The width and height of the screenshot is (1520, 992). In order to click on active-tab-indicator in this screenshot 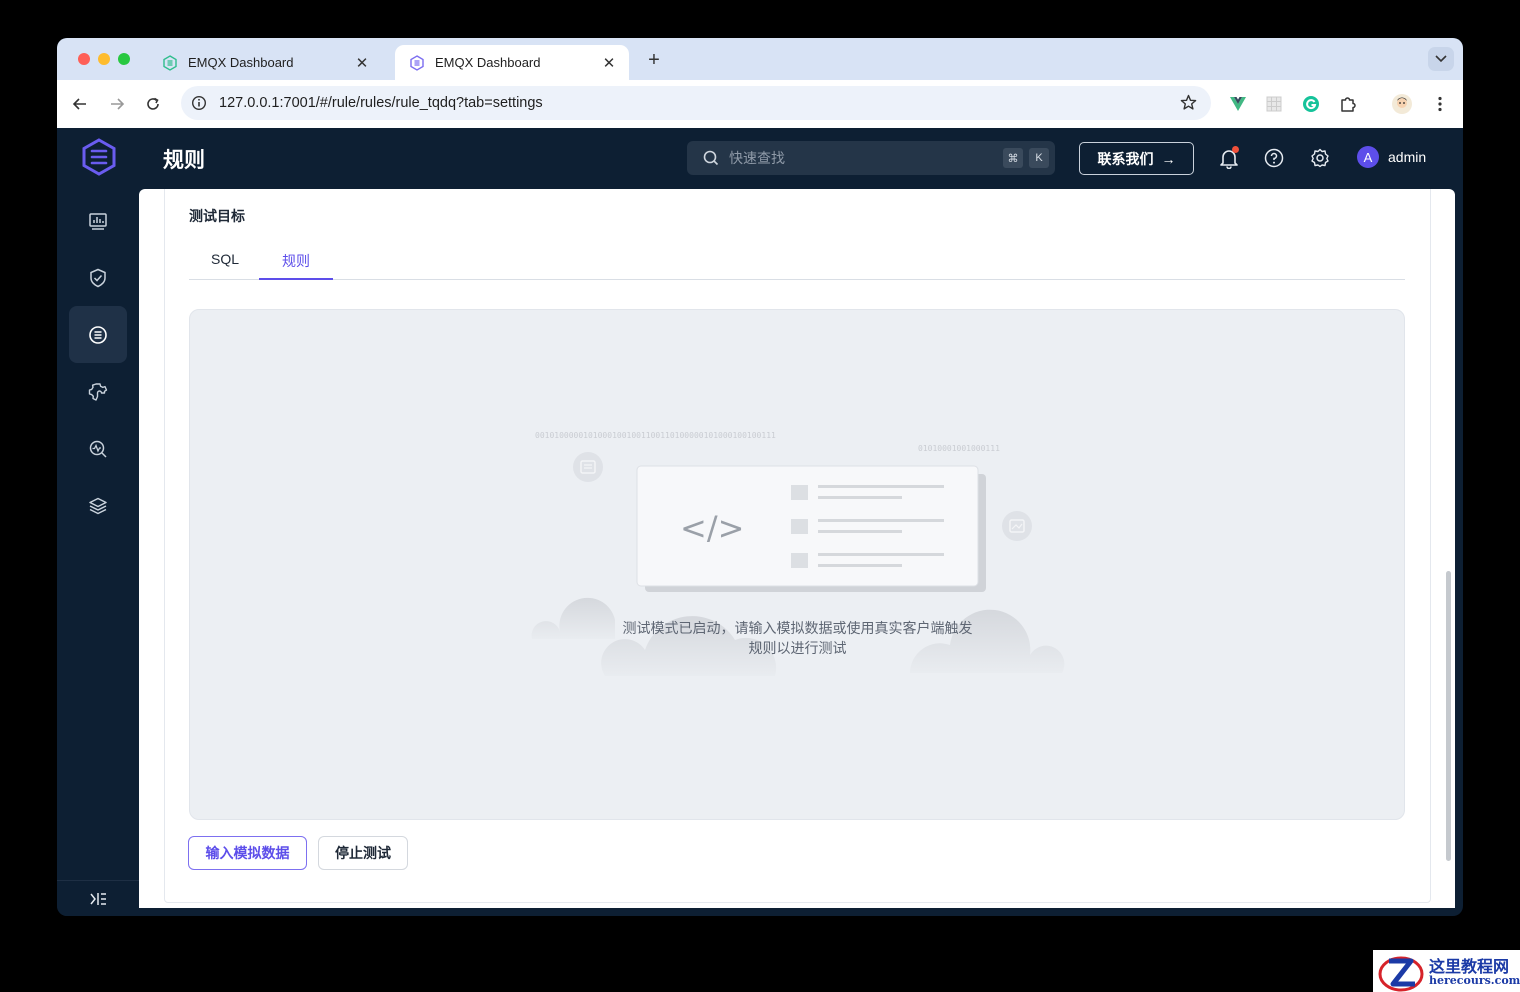, I will do `click(296, 279)`.